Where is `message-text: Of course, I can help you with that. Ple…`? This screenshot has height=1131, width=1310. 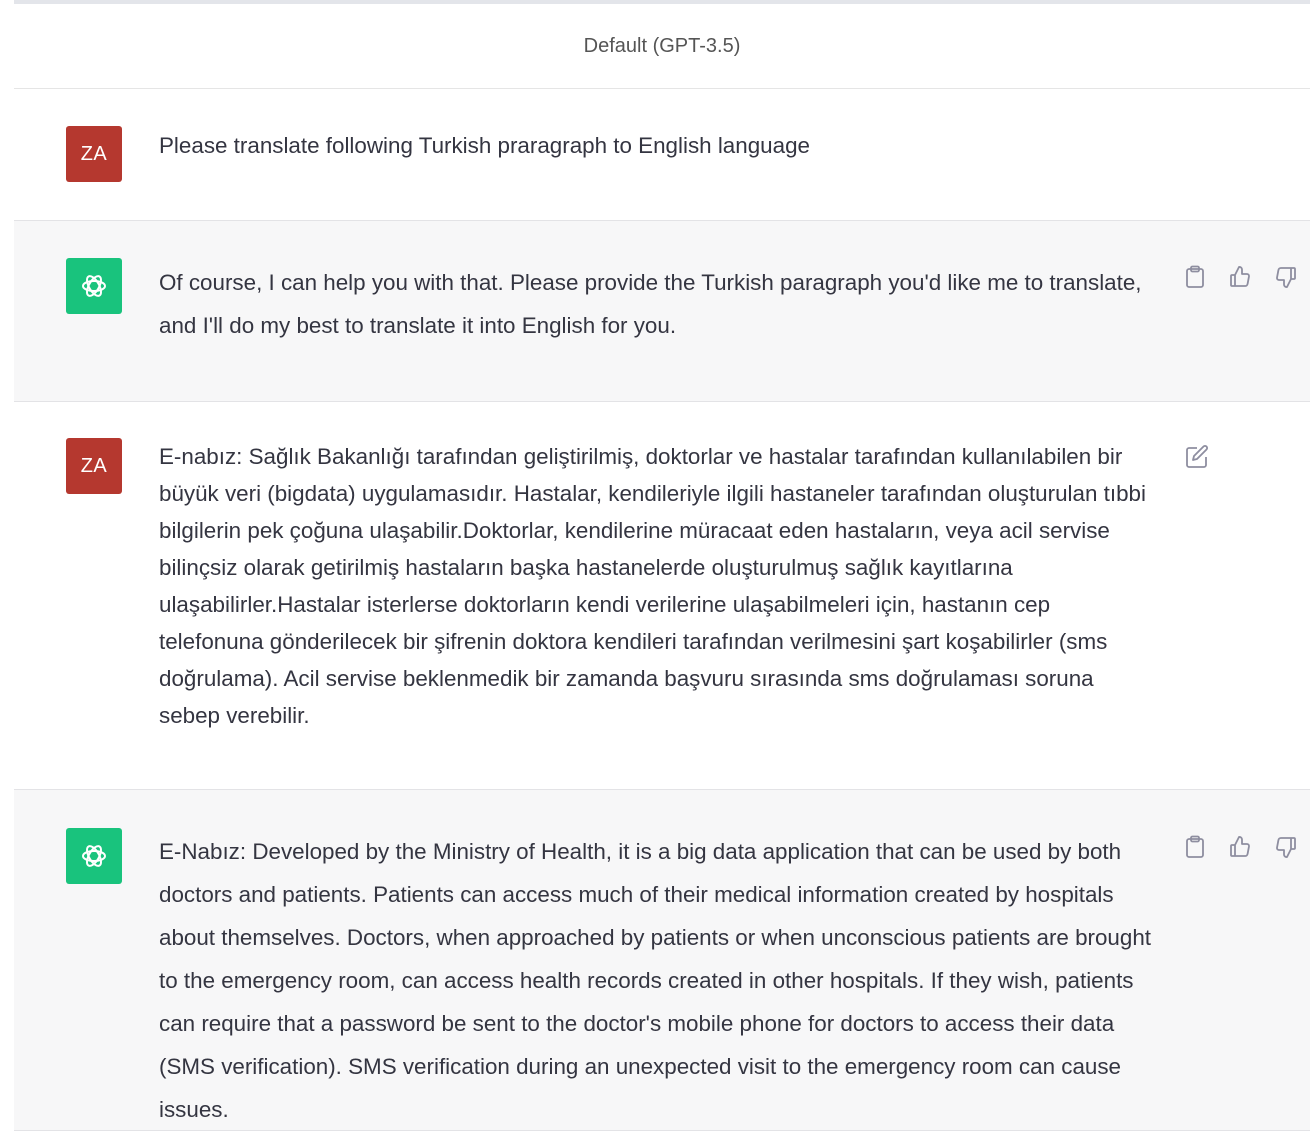 message-text: Of course, I can help you with that. Ple… is located at coordinates (650, 304).